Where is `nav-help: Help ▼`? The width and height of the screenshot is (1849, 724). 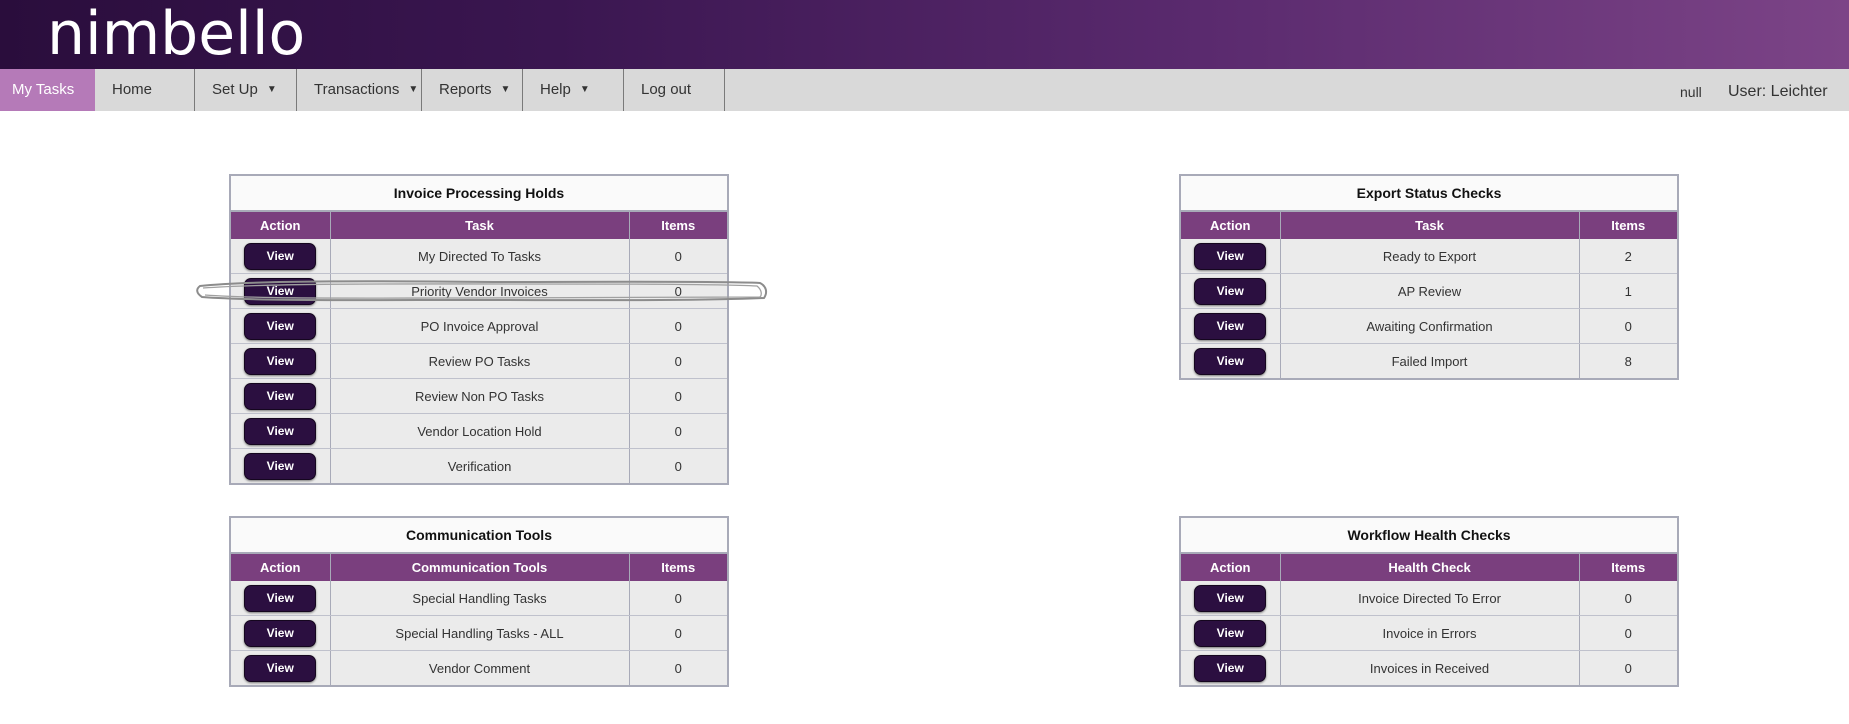
nav-help: Help ▼ is located at coordinates (573, 90).